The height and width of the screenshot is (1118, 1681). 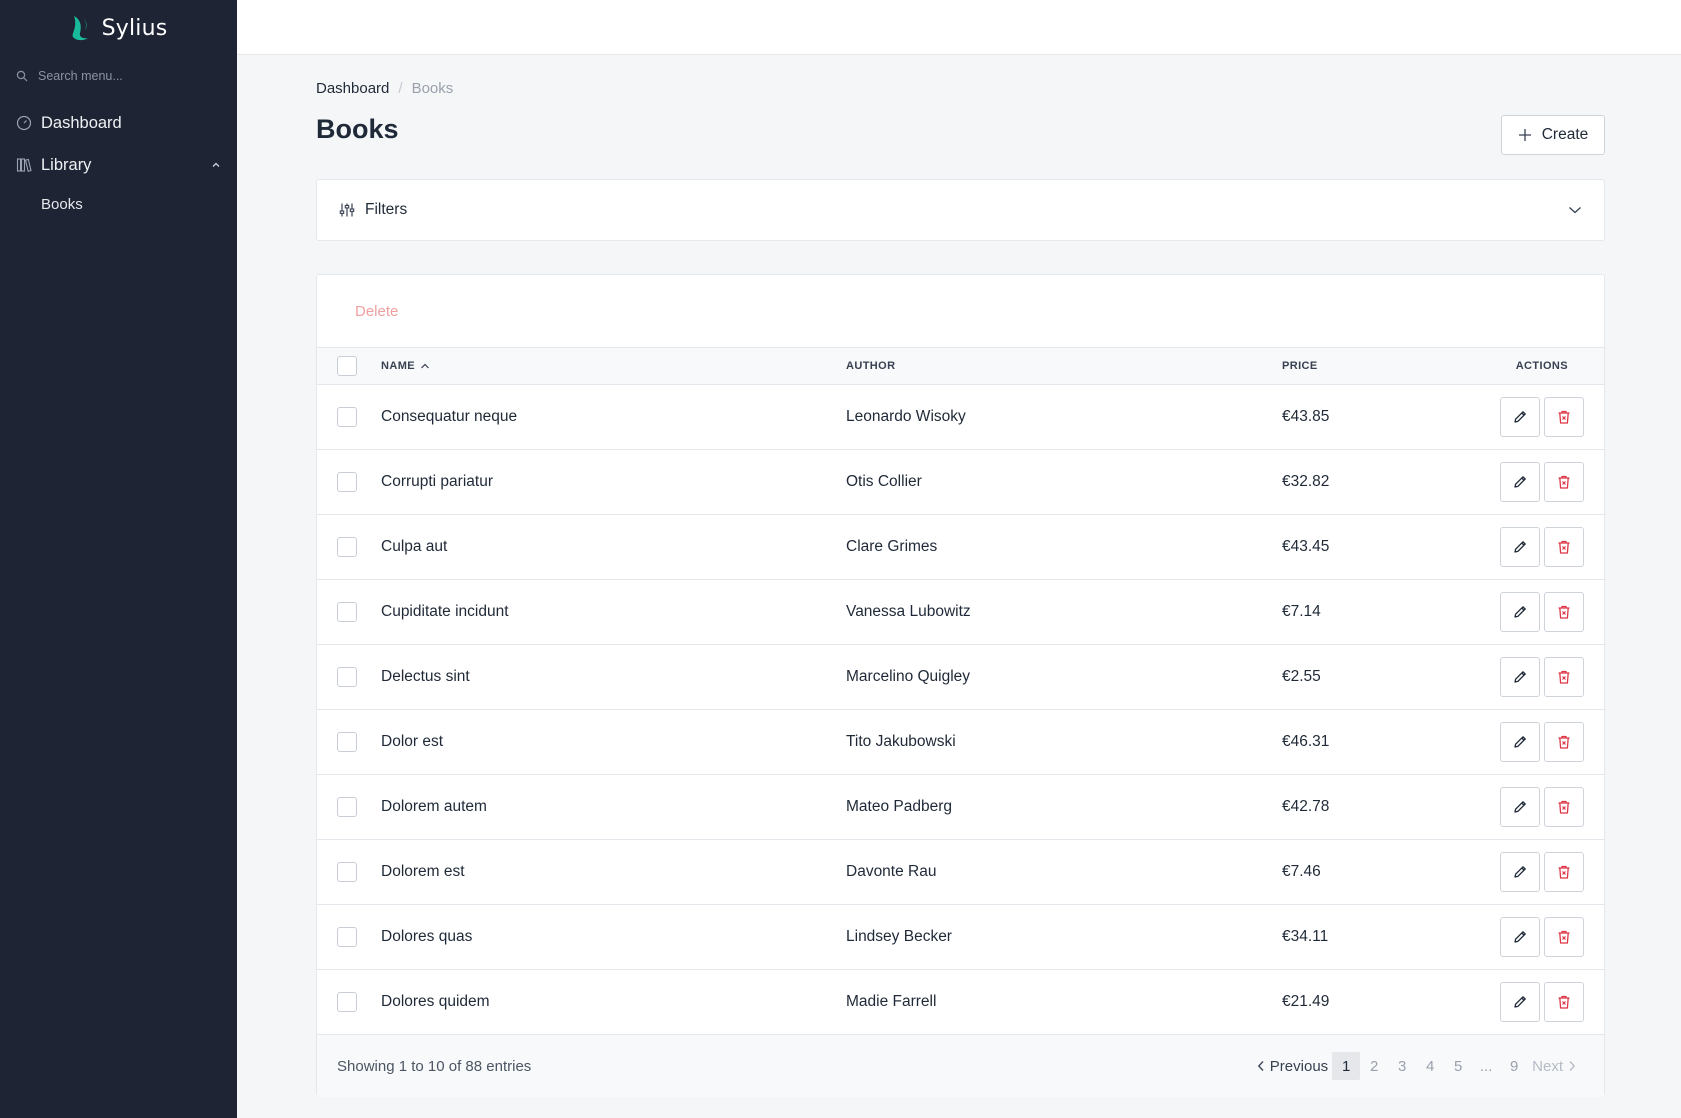 I want to click on breadcrumb: Dashboard / Books, so click(x=384, y=88).